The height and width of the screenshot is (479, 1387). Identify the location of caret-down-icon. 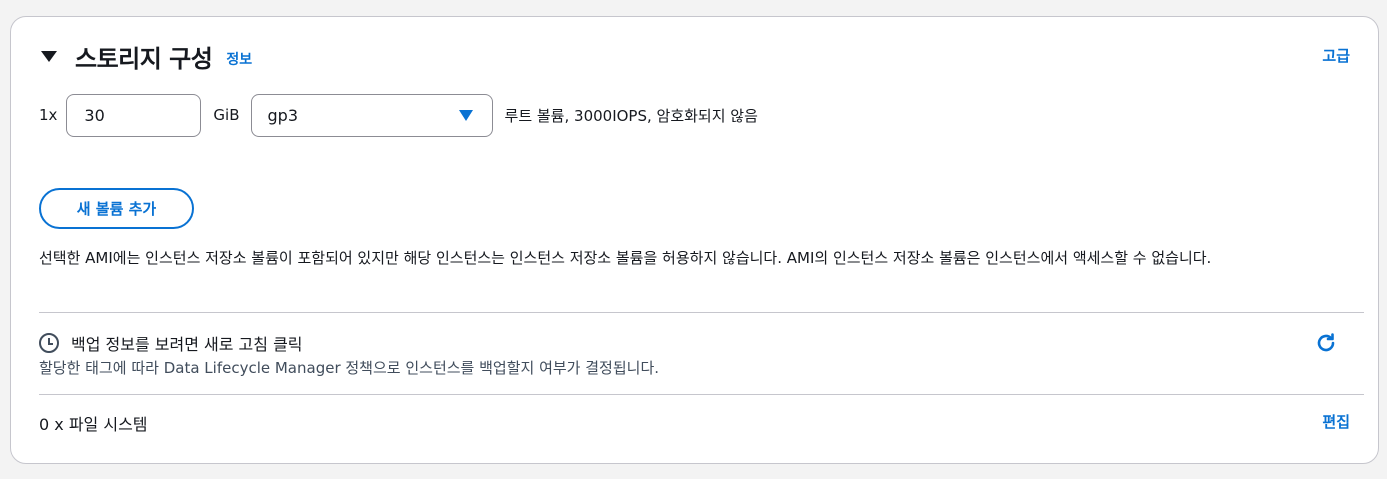
(49, 56).